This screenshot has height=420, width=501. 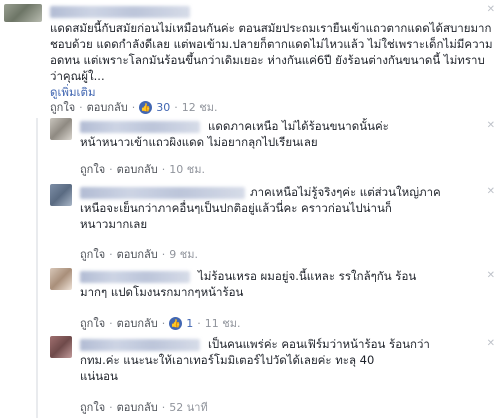 I want to click on timestamp: 11 ชม., so click(x=223, y=323).